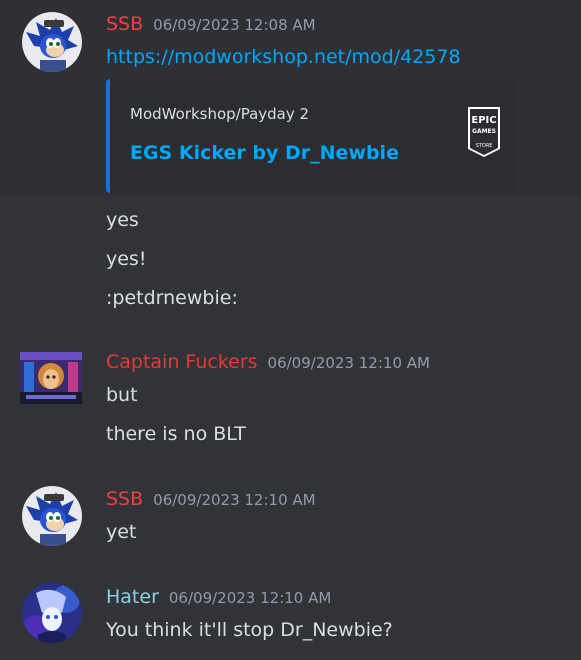 The height and width of the screenshot is (660, 581). I want to click on message-header: Captain Fuckers 06/09/2023 12:10 AM, so click(268, 362).